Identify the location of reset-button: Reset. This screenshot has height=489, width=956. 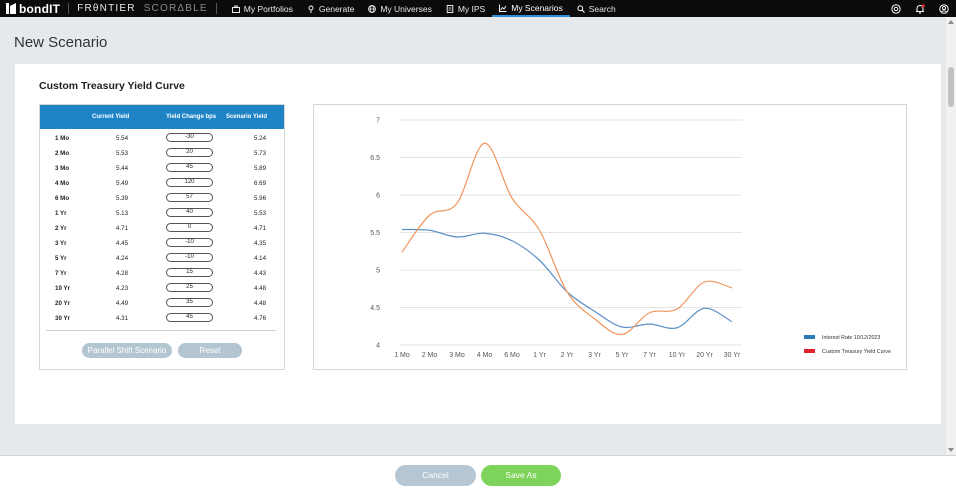
(210, 350).